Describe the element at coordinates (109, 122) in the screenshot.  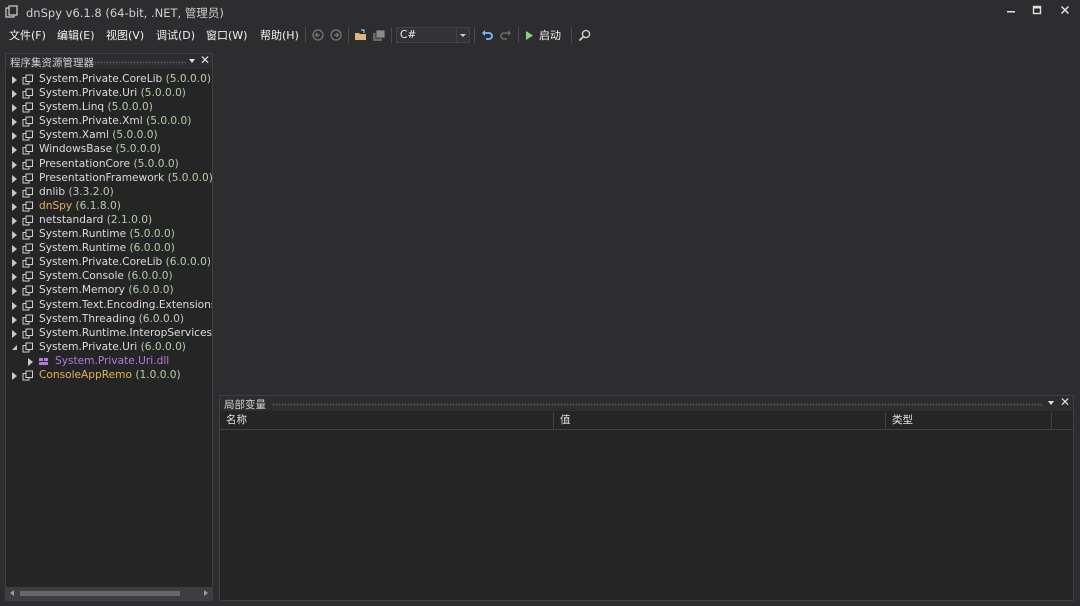
I see `tree-item: System.Private.Xml (5.0.0.0)` at that location.